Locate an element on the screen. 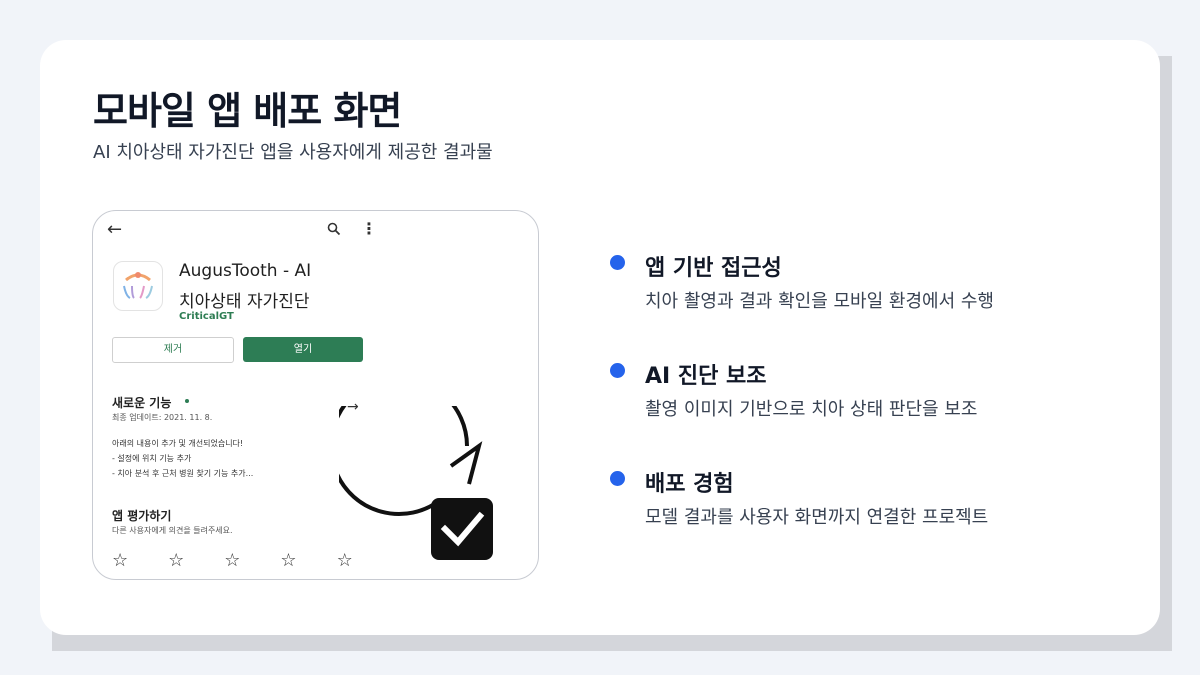 This screenshot has height=675, width=1200. refresh-check-illustration is located at coordinates (414, 473).